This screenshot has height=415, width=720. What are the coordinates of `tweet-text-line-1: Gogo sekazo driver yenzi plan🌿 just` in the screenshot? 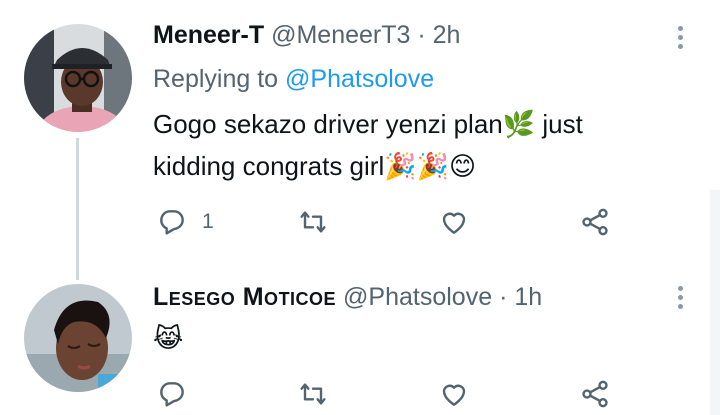 It's located at (368, 124).